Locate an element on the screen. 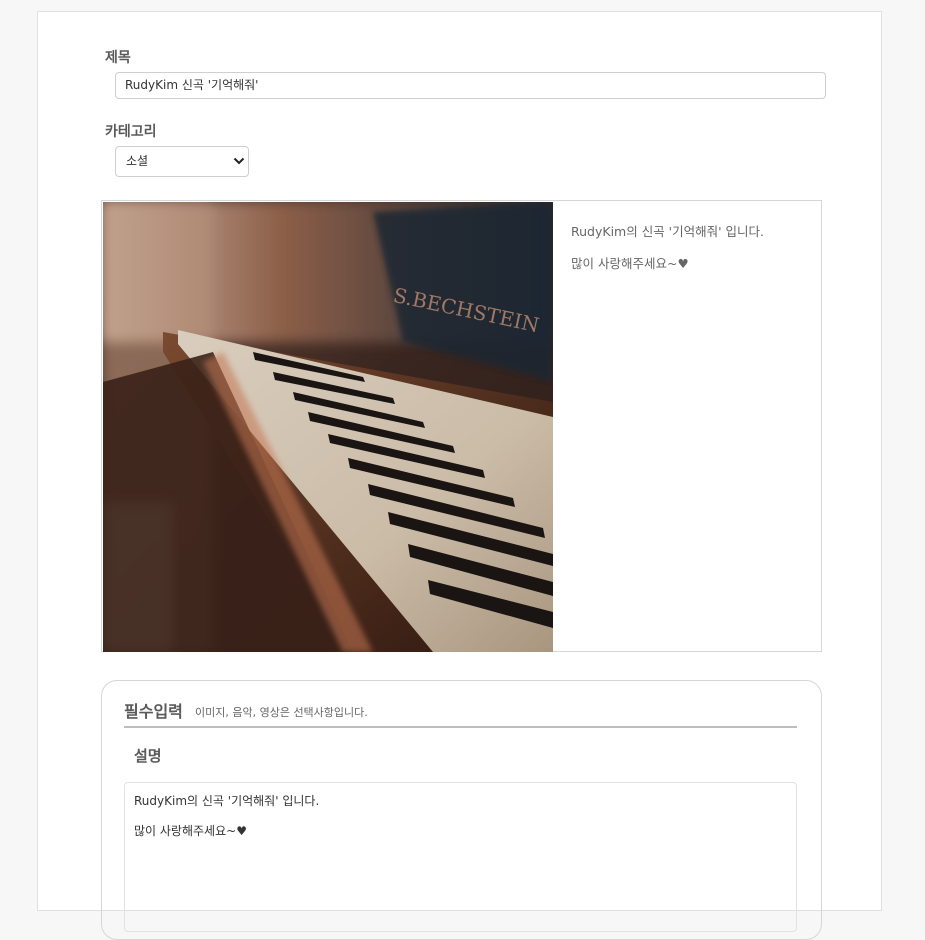  category-select-value: 소셜 is located at coordinates (137, 161).